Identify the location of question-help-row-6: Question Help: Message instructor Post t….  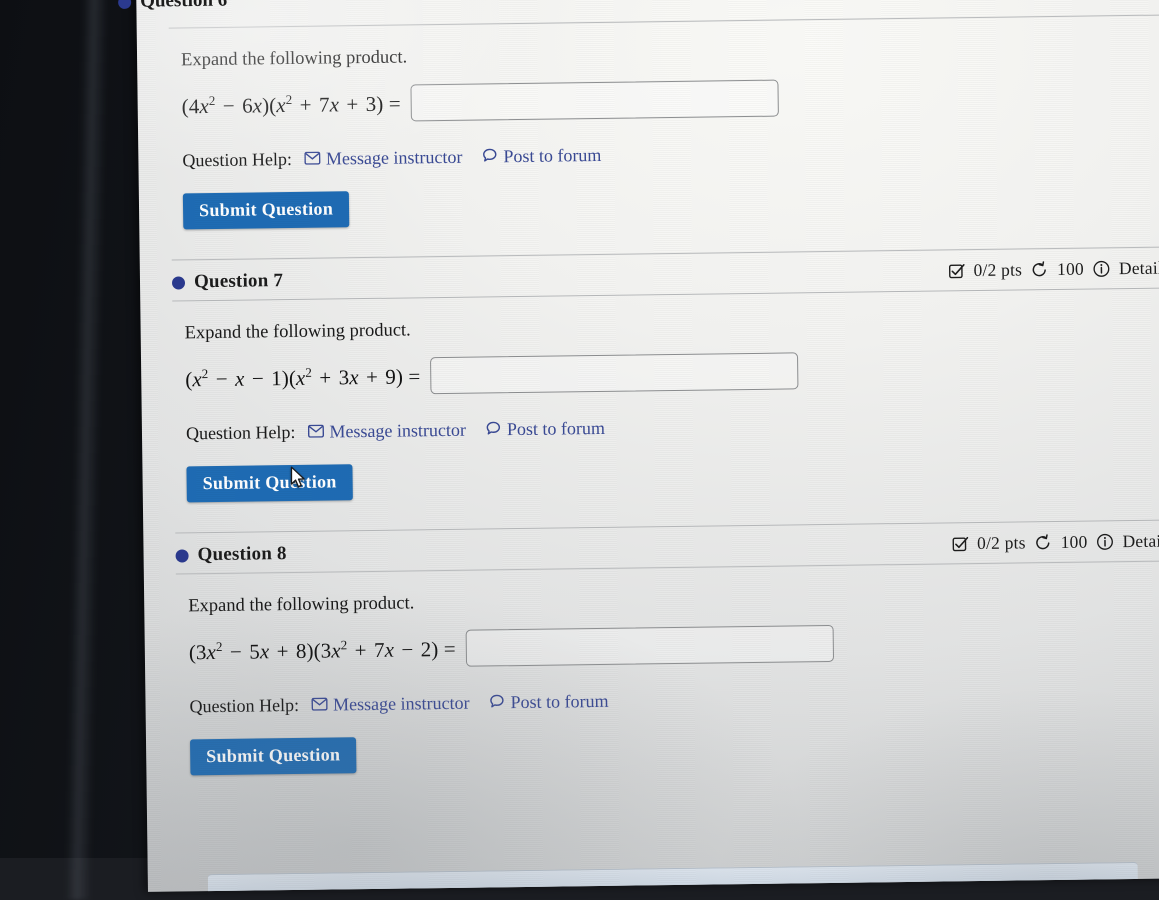
(670, 155).